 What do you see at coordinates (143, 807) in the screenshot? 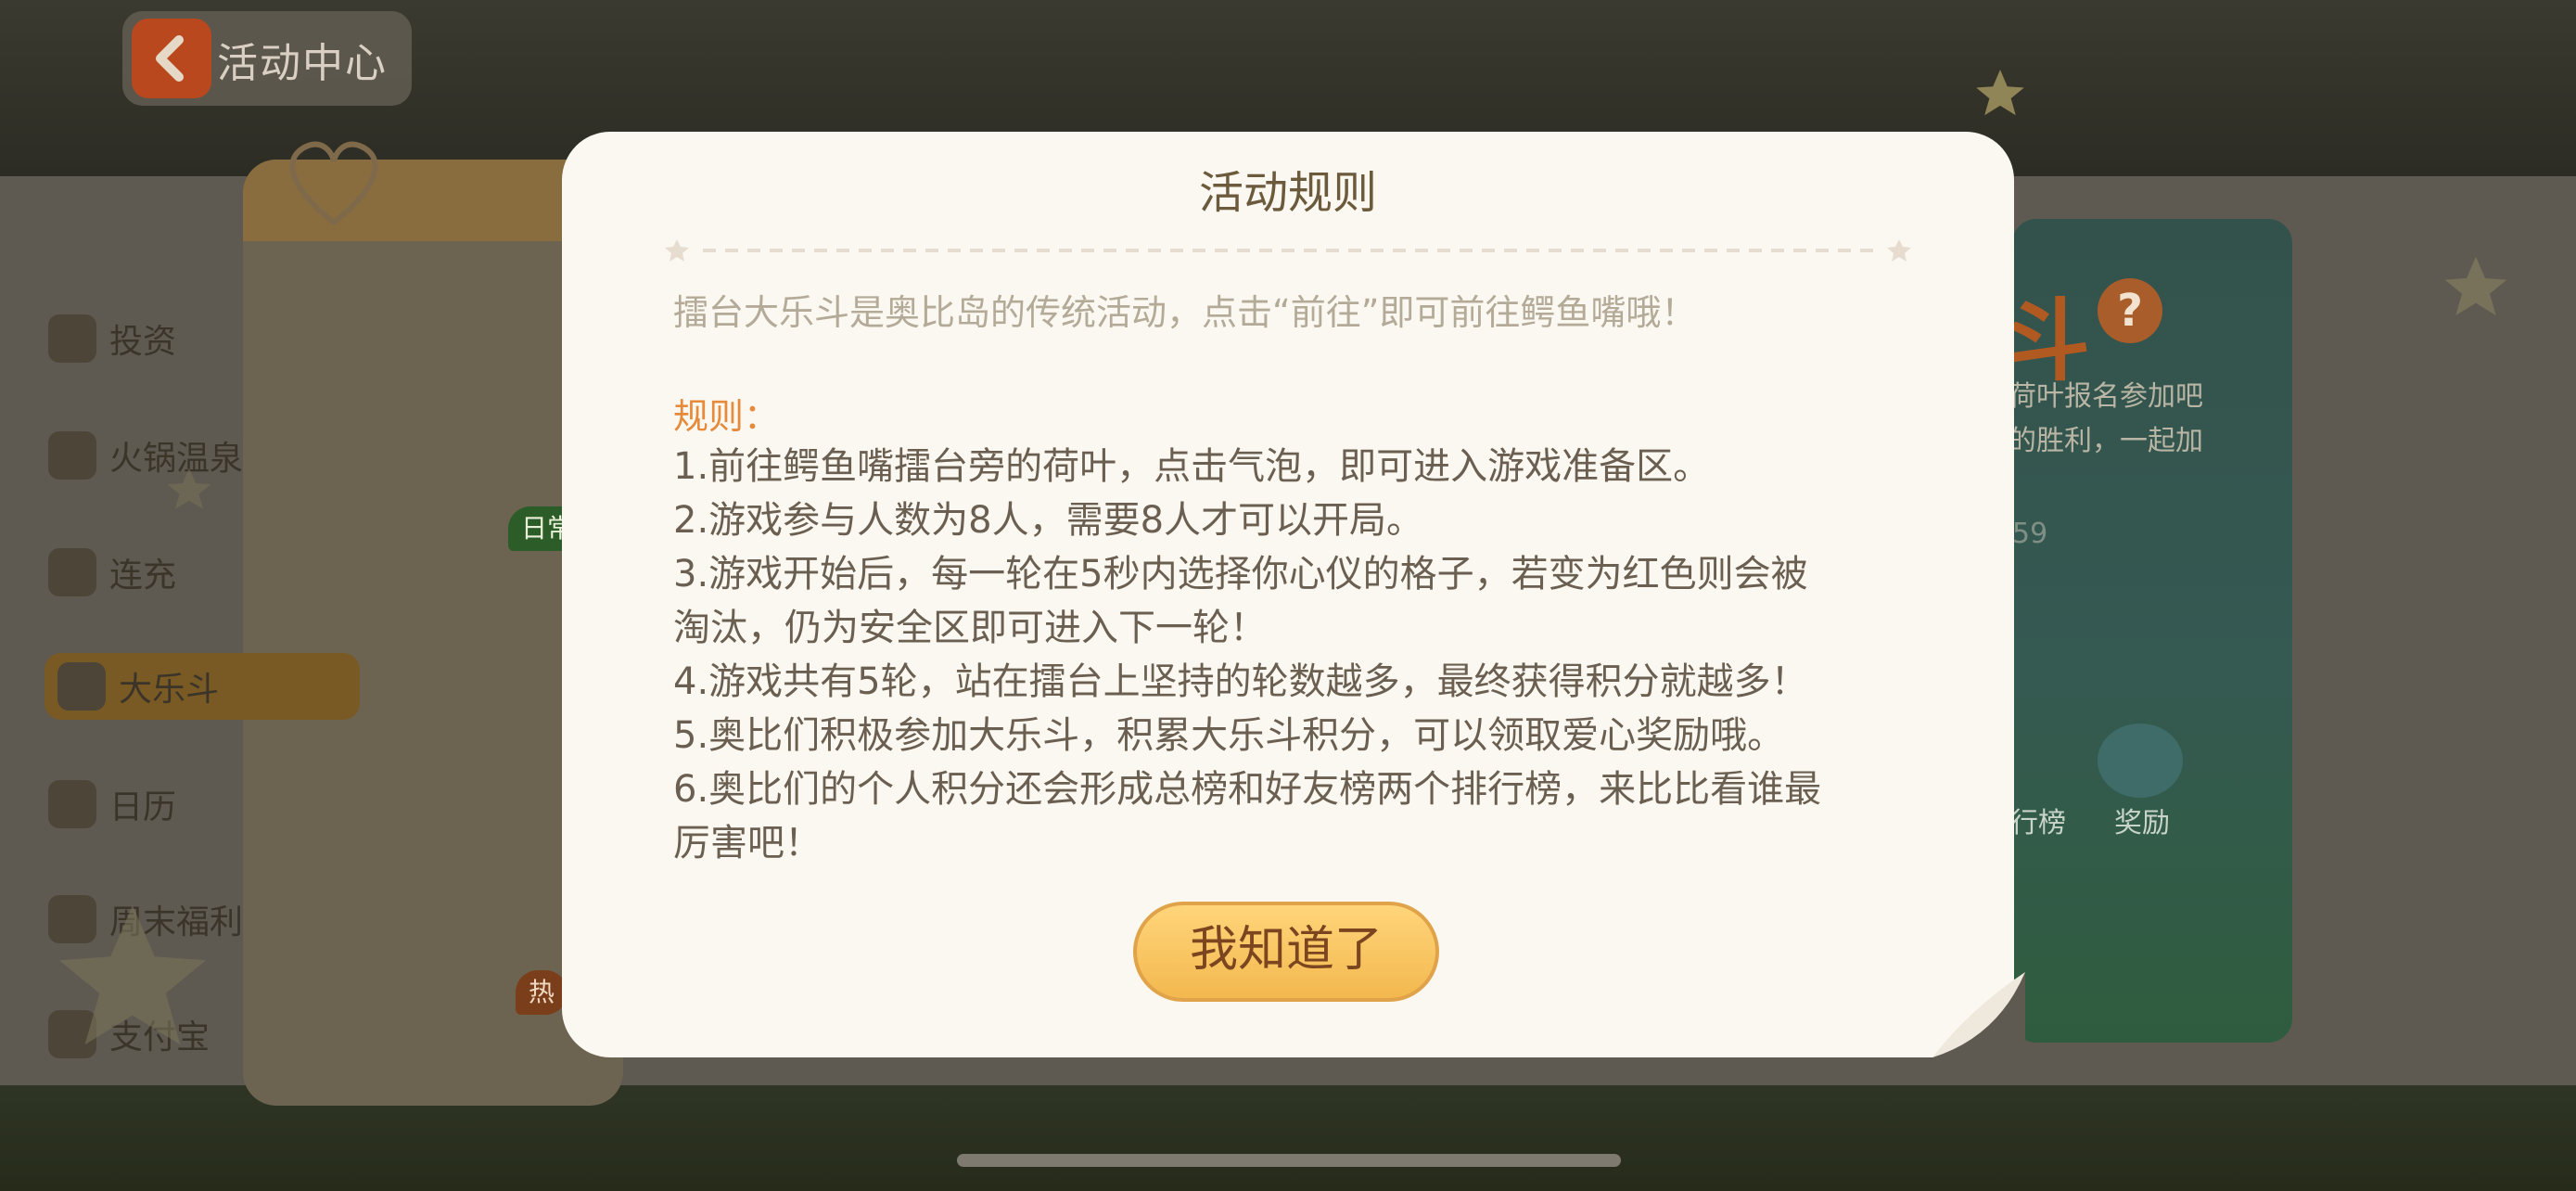
I see `sidebar-item-label: 日历` at bounding box center [143, 807].